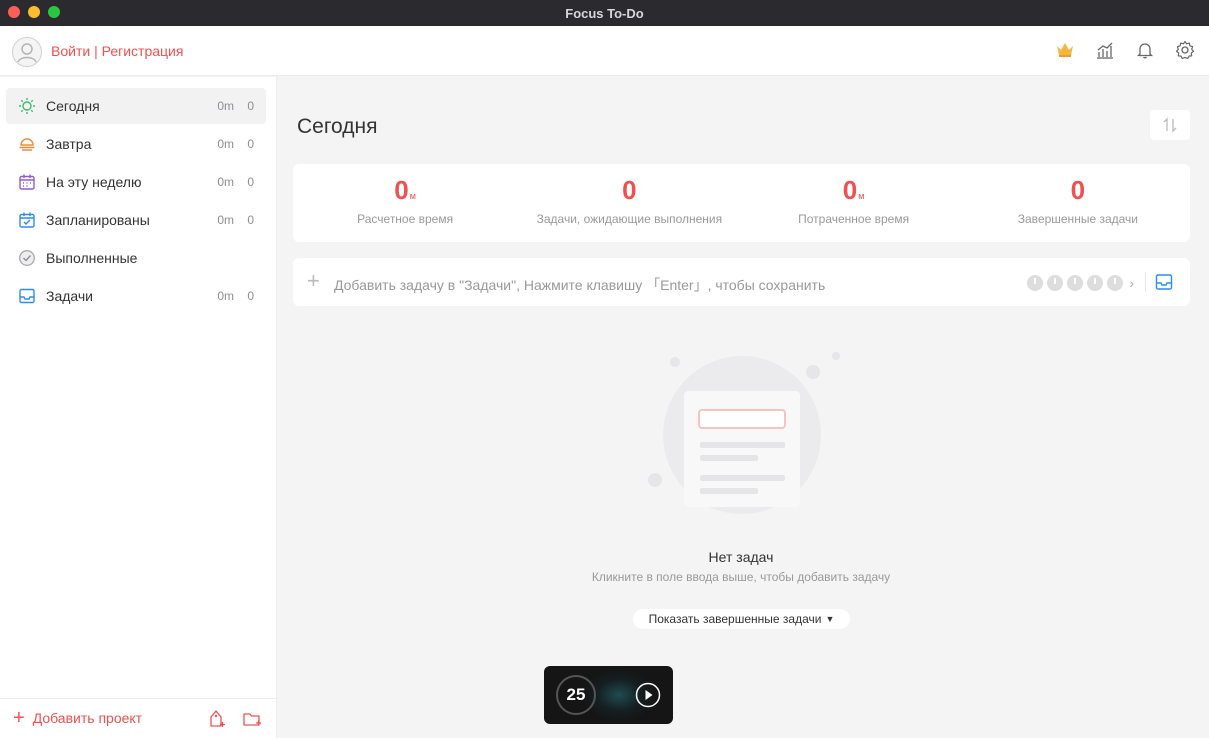 The width and height of the screenshot is (1209, 738). I want to click on stat-completed-tasks: 0 Завершенные задачи, so click(1078, 203).